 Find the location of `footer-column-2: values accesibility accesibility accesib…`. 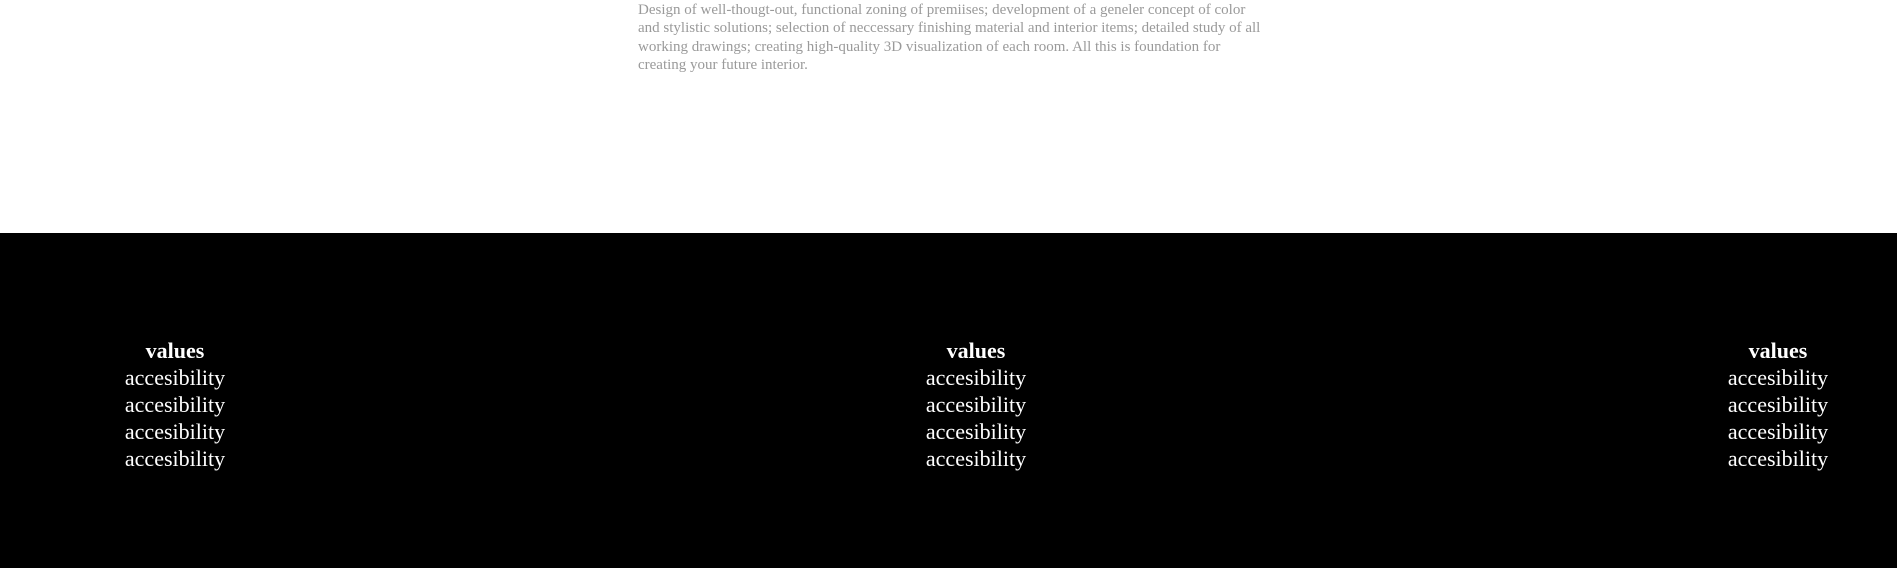

footer-column-2: values accesibility accesibility accesib… is located at coordinates (976, 404).